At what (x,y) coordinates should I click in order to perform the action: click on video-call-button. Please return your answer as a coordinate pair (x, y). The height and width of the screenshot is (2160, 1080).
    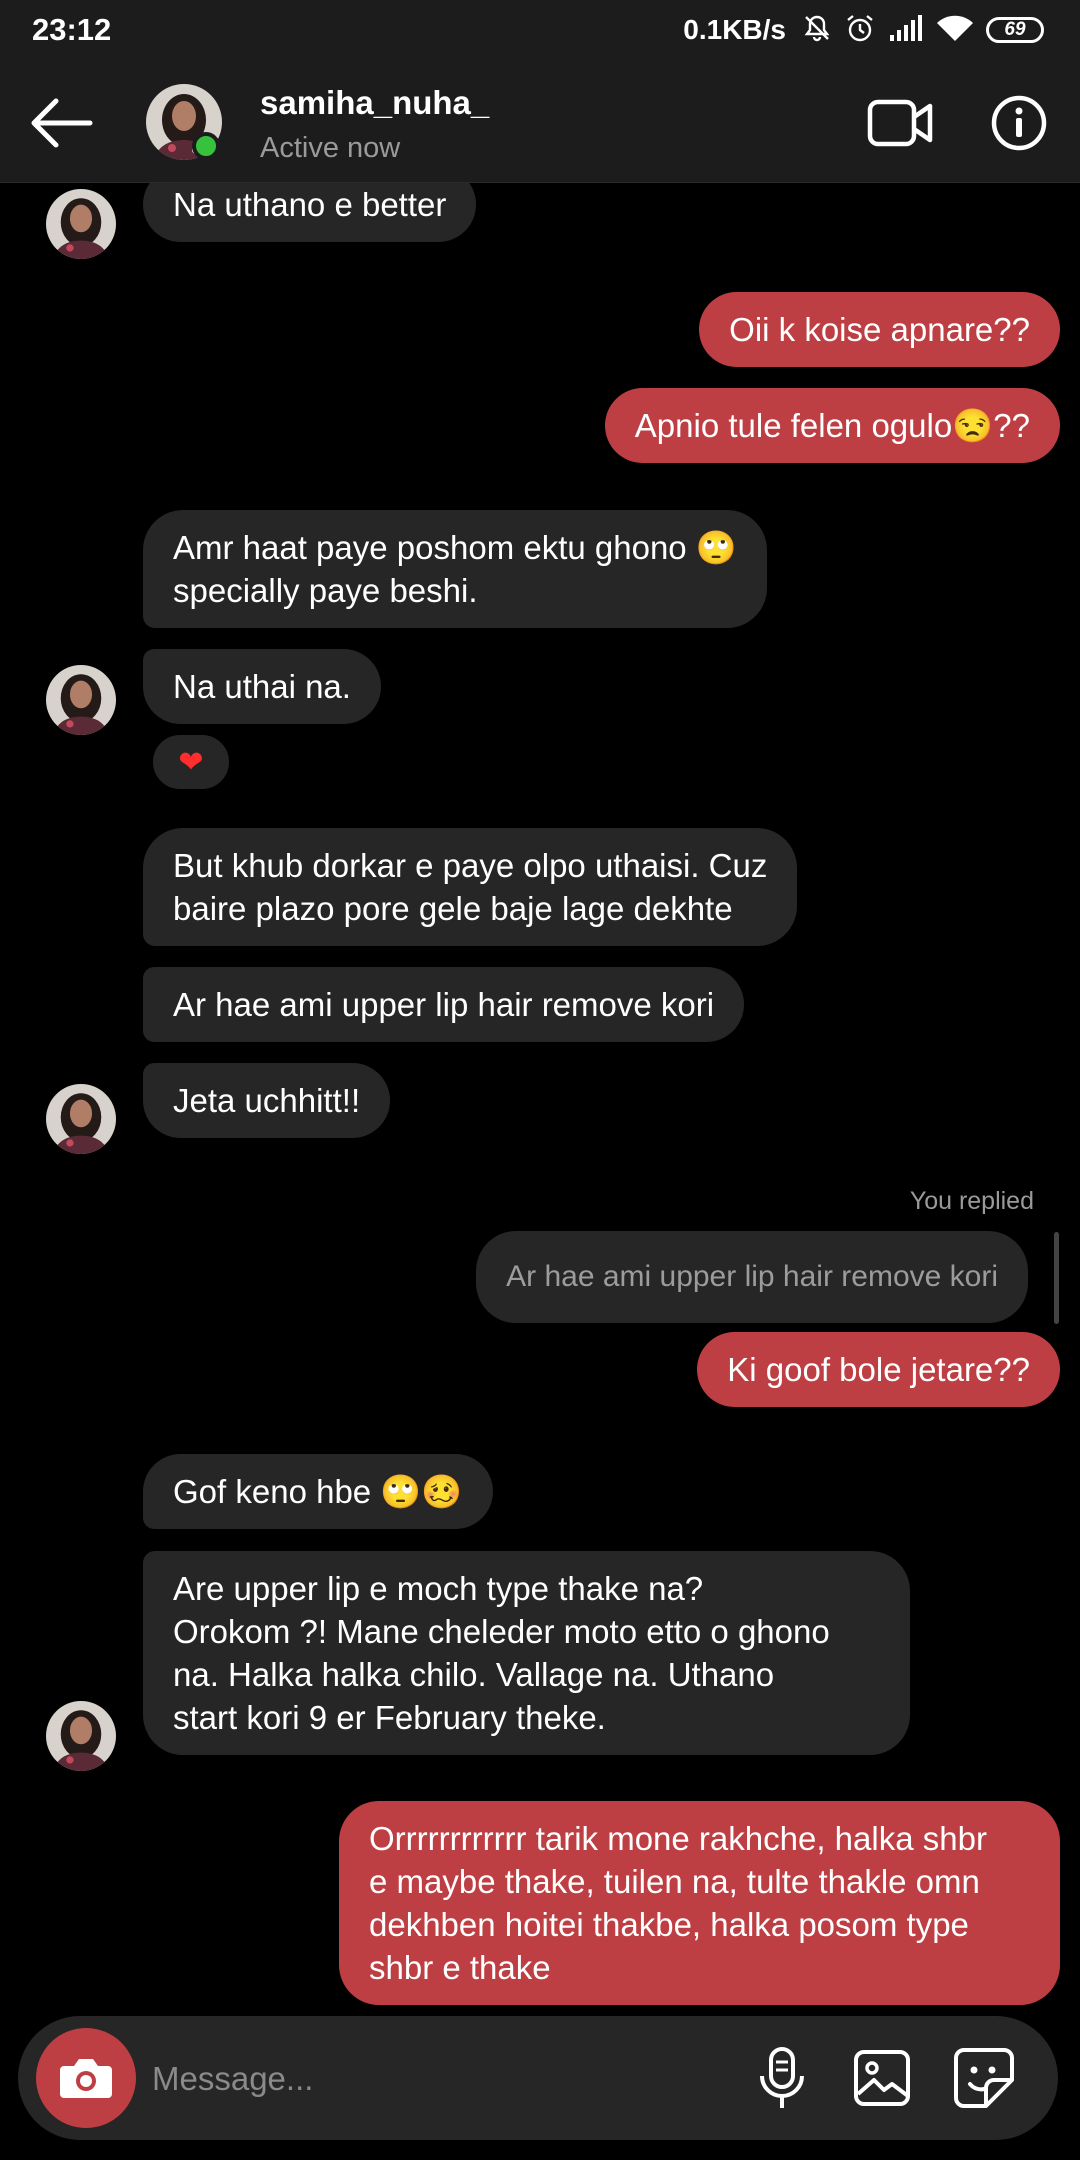
    Looking at the image, I should click on (901, 123).